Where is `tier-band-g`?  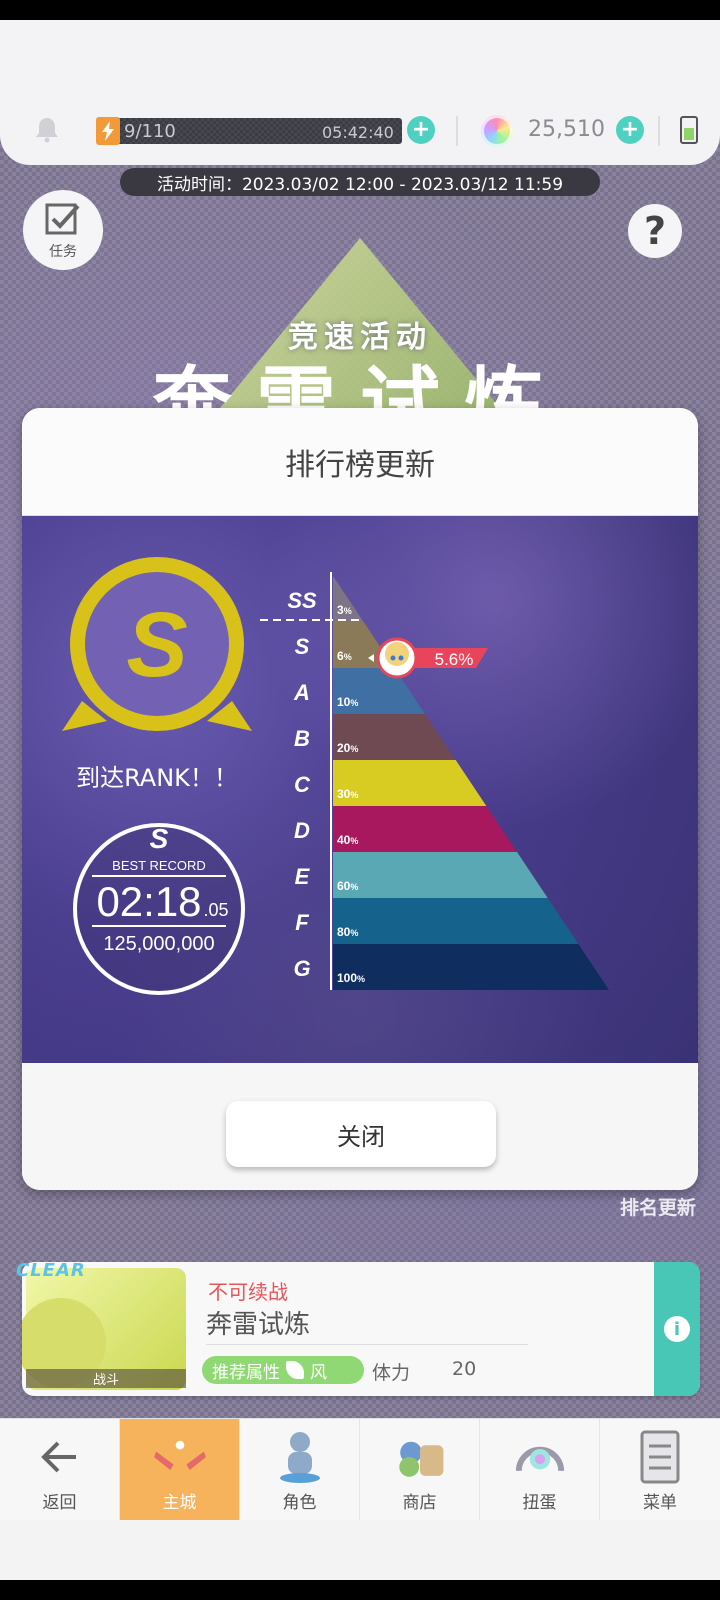
tier-band-g is located at coordinates (471, 967).